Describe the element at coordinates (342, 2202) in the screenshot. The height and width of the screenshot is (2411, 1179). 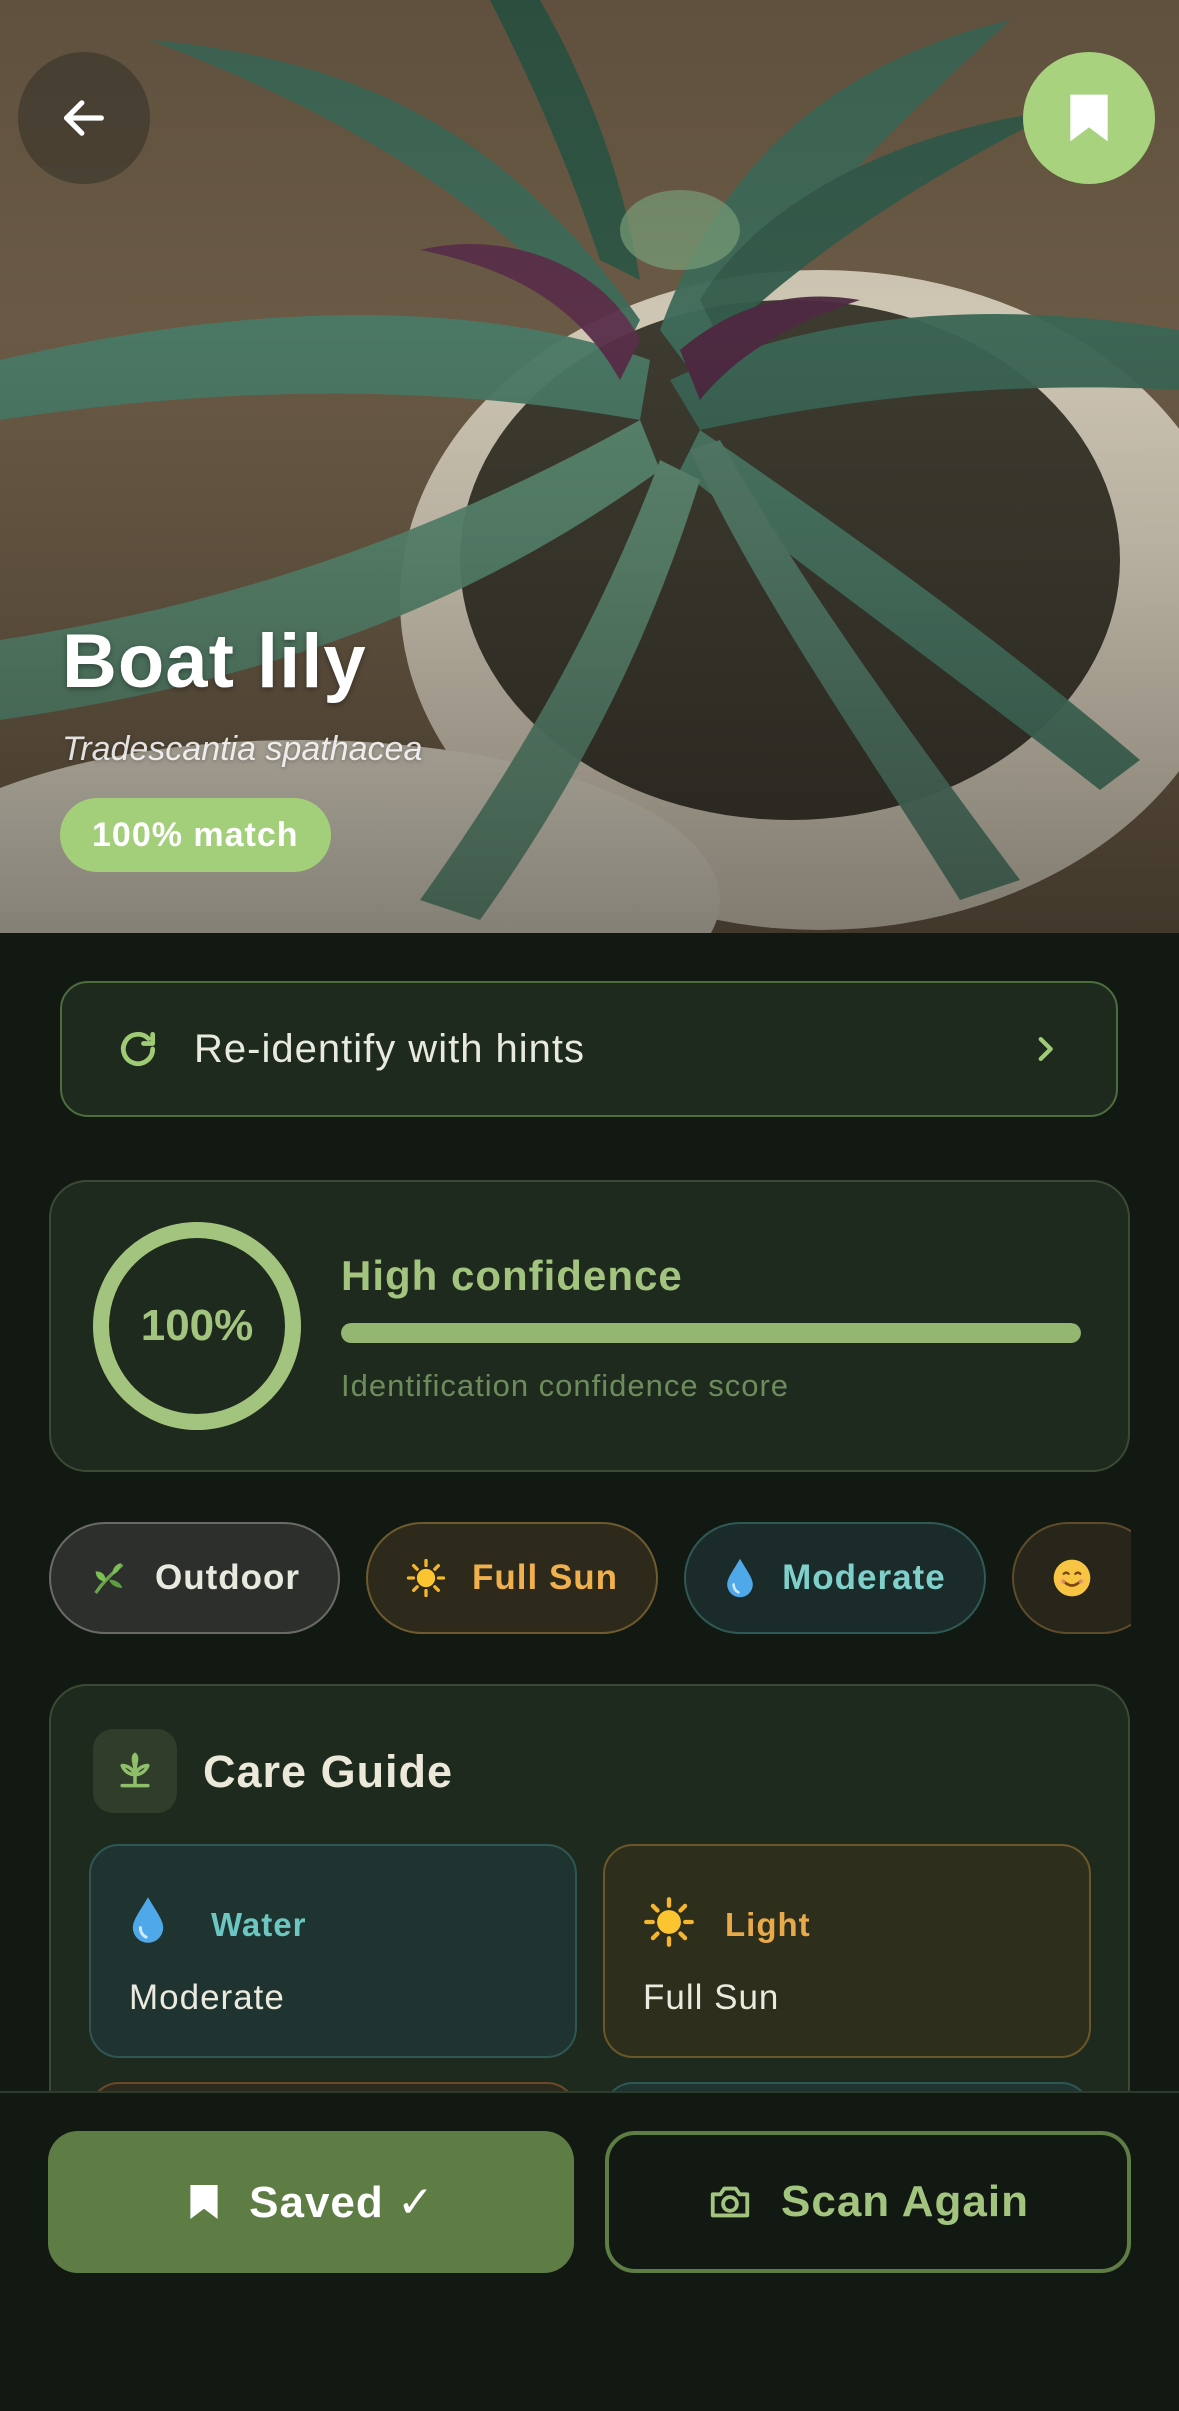
I see `saved-button-label: Saved ✓` at that location.